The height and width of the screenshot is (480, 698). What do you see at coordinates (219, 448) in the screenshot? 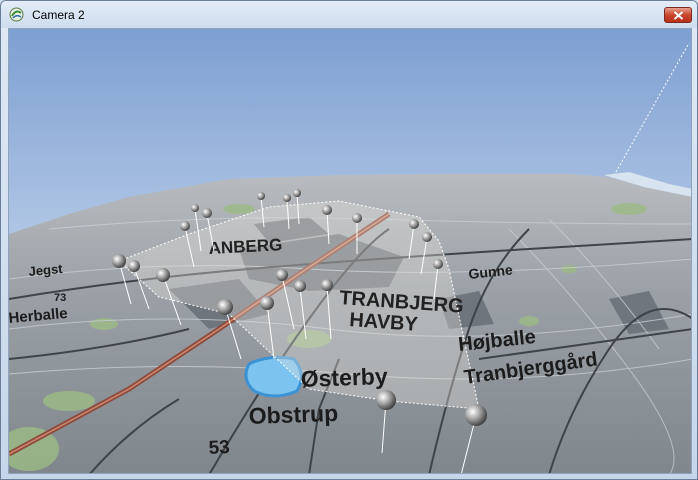
I see `label-number-53: 53` at bounding box center [219, 448].